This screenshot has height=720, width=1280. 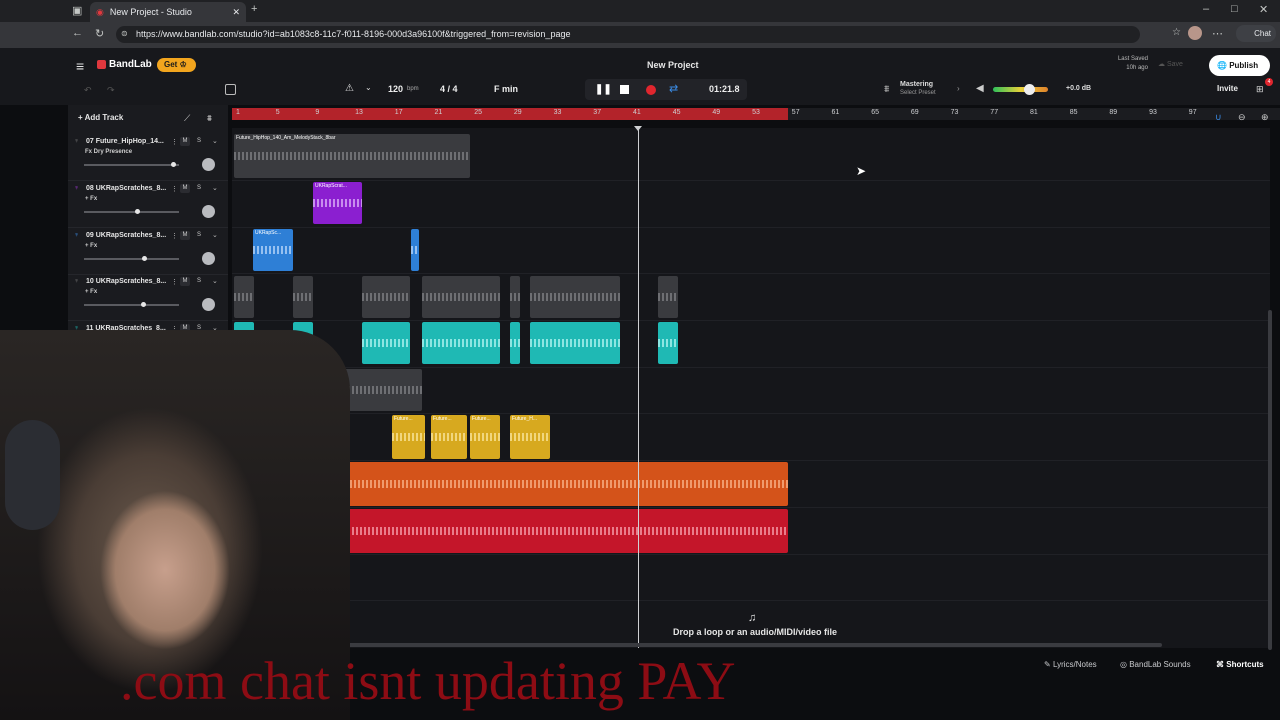 What do you see at coordinates (1260, 89) in the screenshot?
I see `gift-icon: ⊞` at bounding box center [1260, 89].